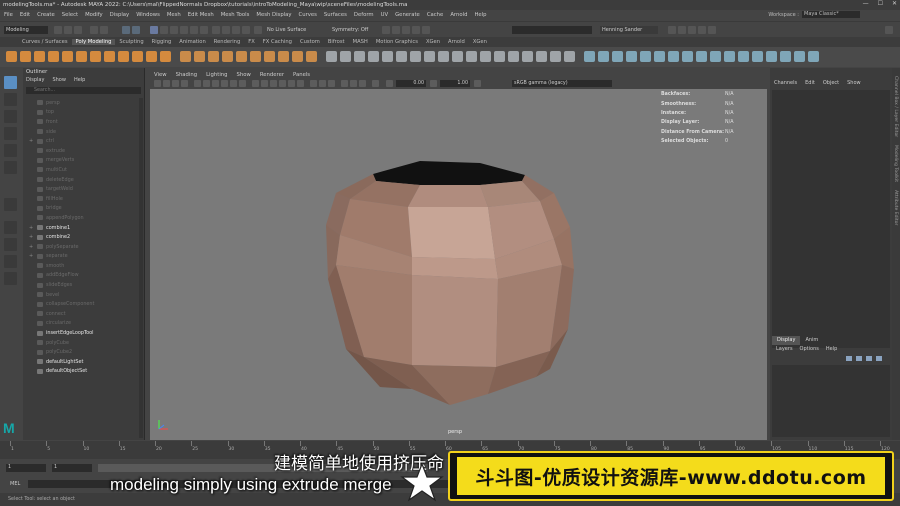 Image resolution: width=900 pixels, height=506 pixels. I want to click on shelf-tab-rigging: Rigging, so click(162, 42).